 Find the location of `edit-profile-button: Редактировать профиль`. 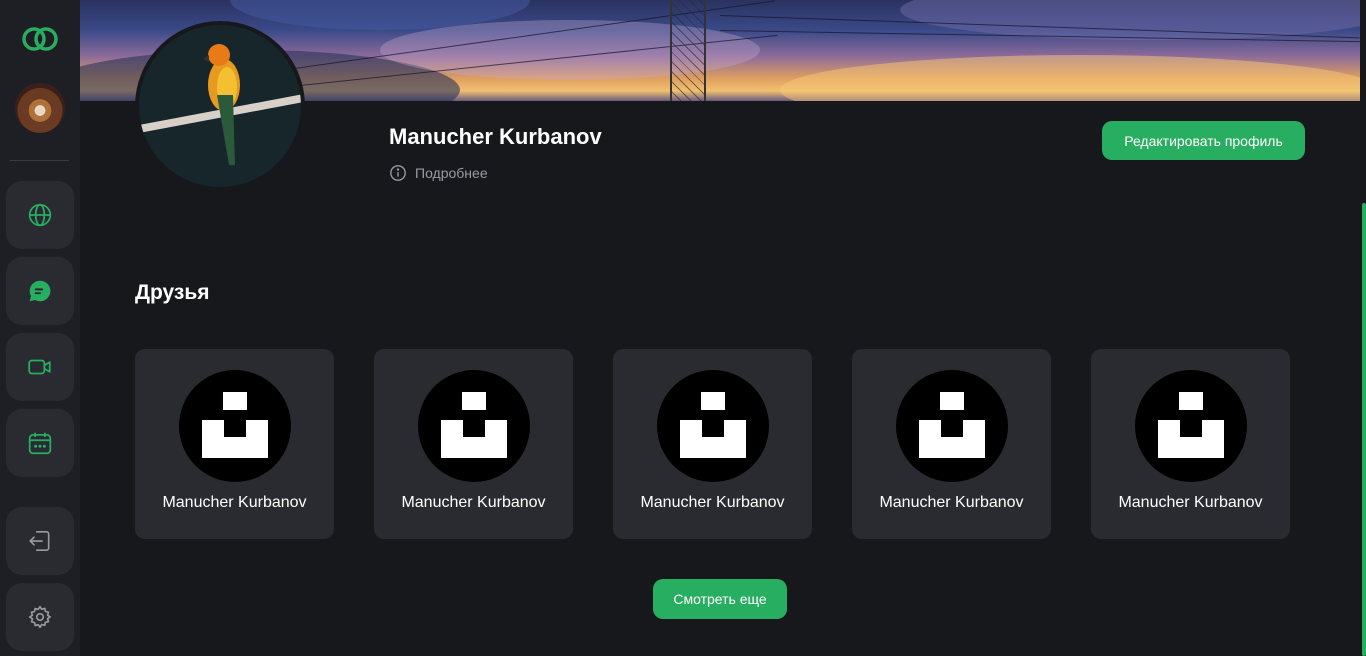

edit-profile-button: Редактировать профиль is located at coordinates (1203, 140).